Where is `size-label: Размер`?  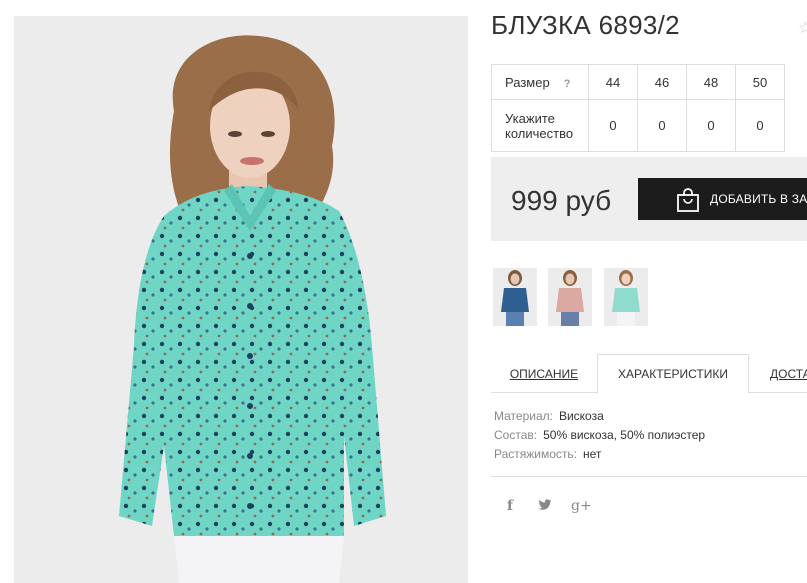 size-label: Размер is located at coordinates (527, 82).